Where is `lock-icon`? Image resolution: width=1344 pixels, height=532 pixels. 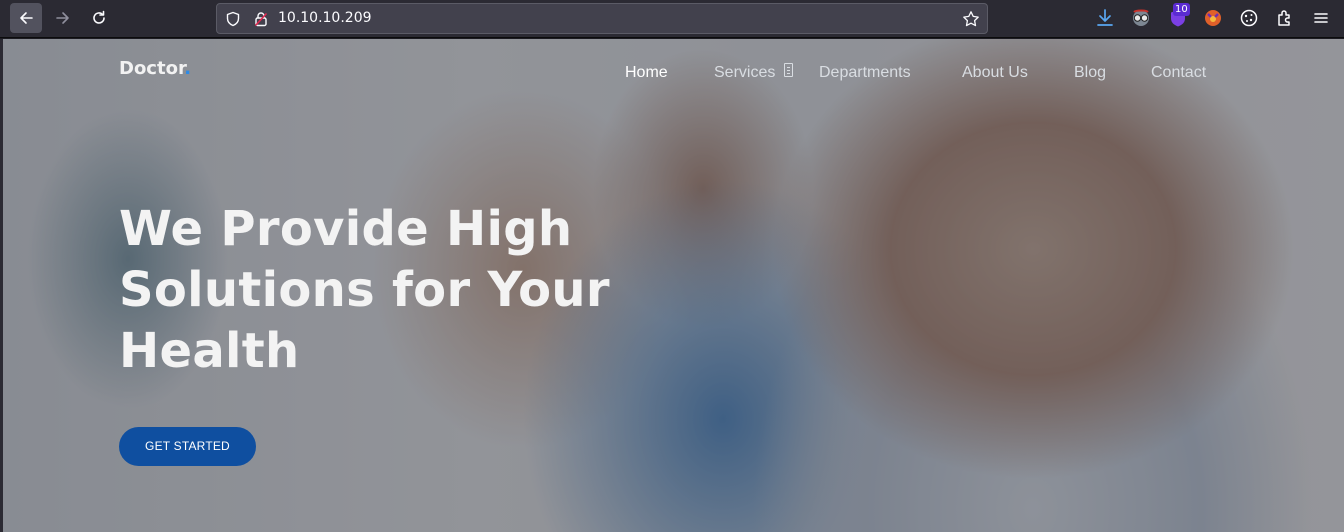
lock-icon is located at coordinates (261, 19).